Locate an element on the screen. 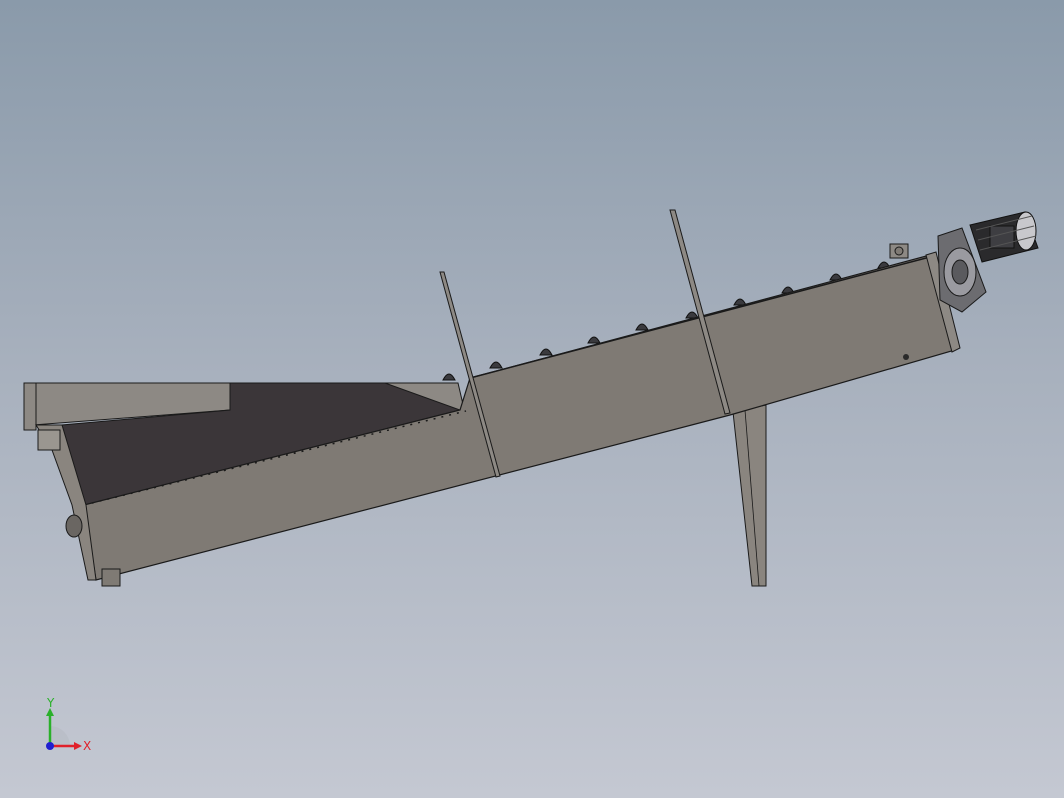 The width and height of the screenshot is (1064, 798). x-axis-label: X is located at coordinates (87, 746).